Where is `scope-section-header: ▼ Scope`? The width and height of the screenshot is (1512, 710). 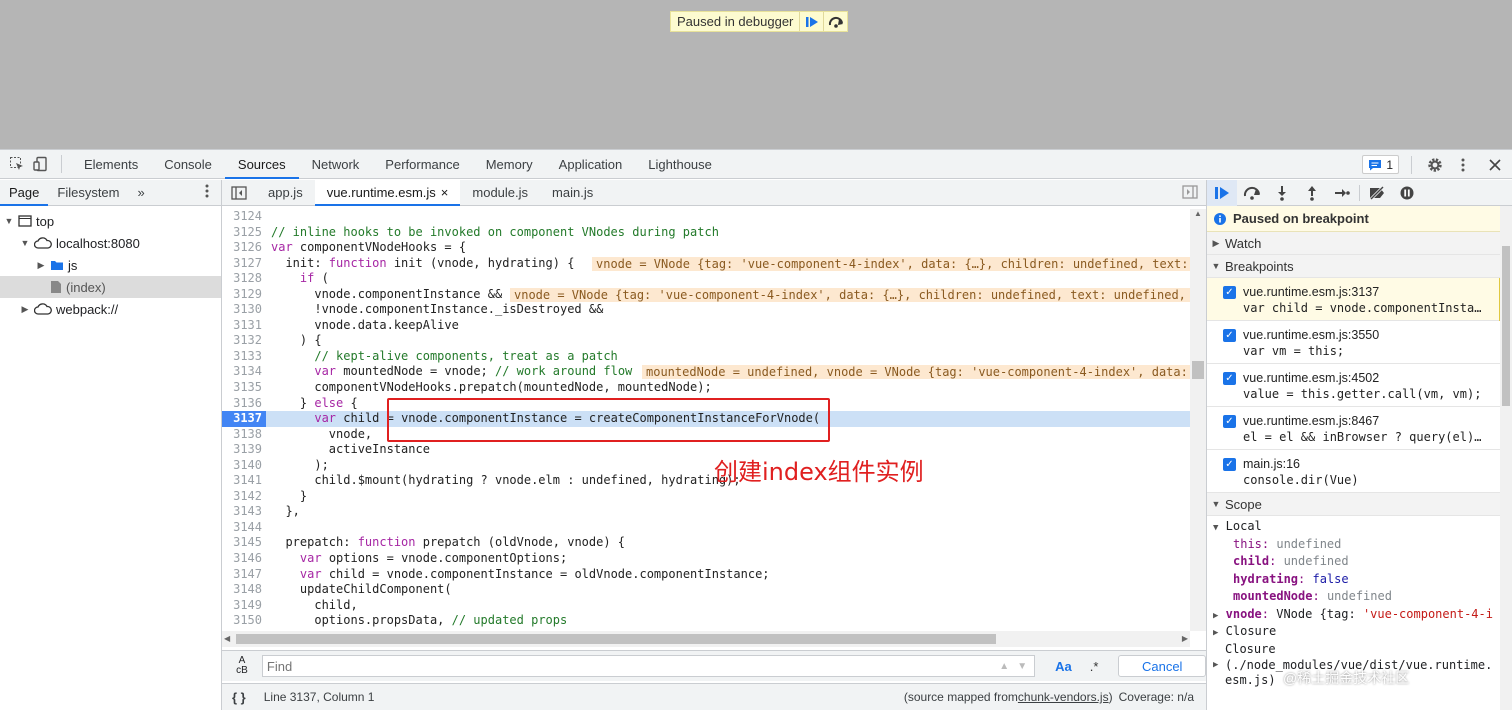
scope-section-header: ▼ Scope is located at coordinates (1359, 504).